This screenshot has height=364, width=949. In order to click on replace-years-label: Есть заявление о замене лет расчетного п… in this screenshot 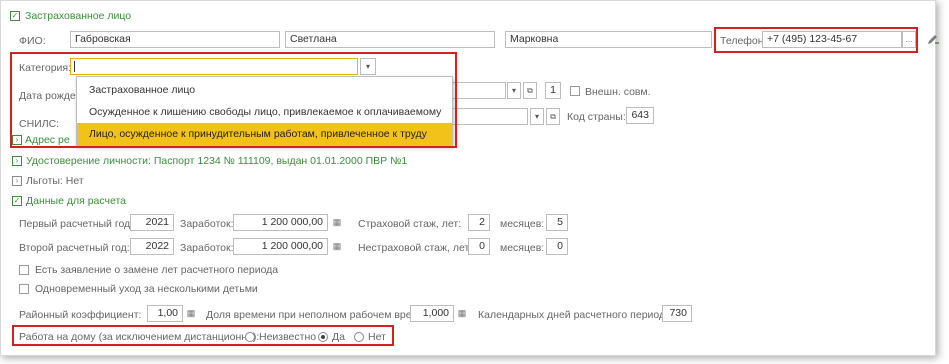, I will do `click(157, 270)`.